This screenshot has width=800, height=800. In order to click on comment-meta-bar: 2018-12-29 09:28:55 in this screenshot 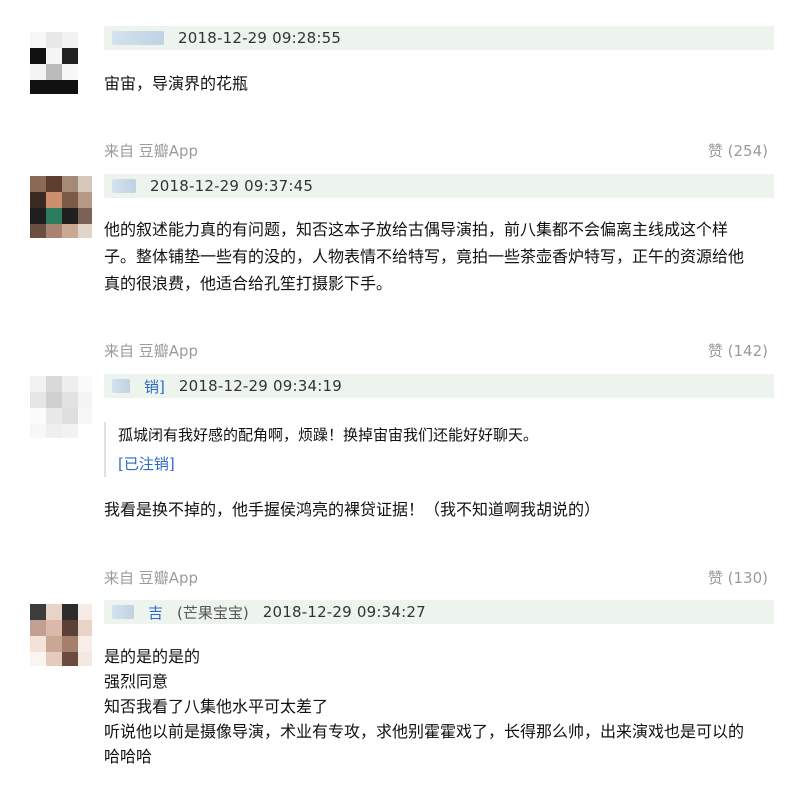, I will do `click(439, 38)`.